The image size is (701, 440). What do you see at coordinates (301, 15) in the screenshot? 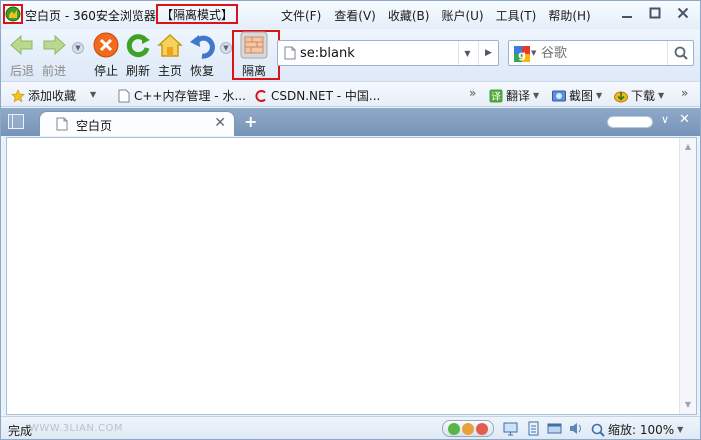
I see `menu-file: 文件(F)` at bounding box center [301, 15].